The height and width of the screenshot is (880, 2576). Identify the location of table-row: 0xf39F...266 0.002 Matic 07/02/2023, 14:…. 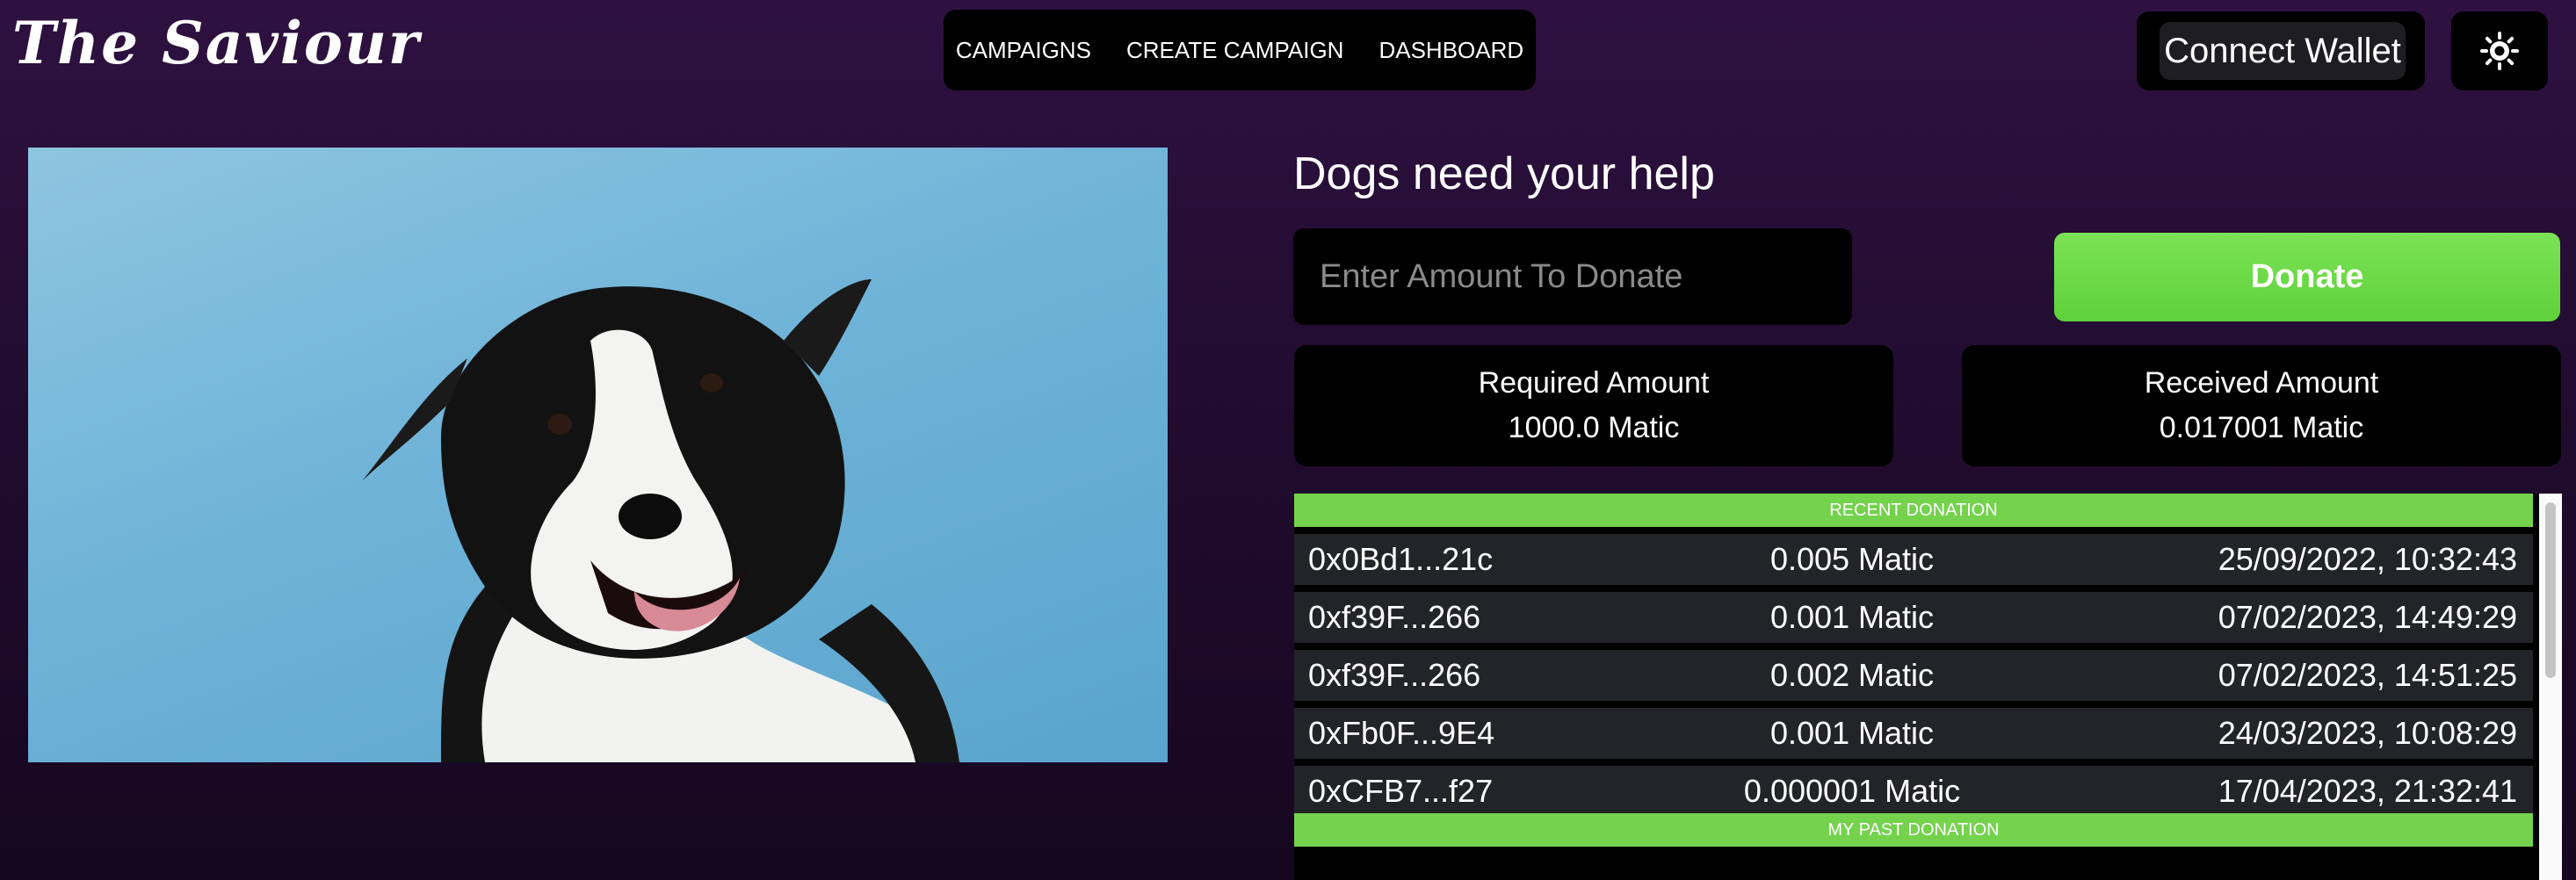
(1913, 675).